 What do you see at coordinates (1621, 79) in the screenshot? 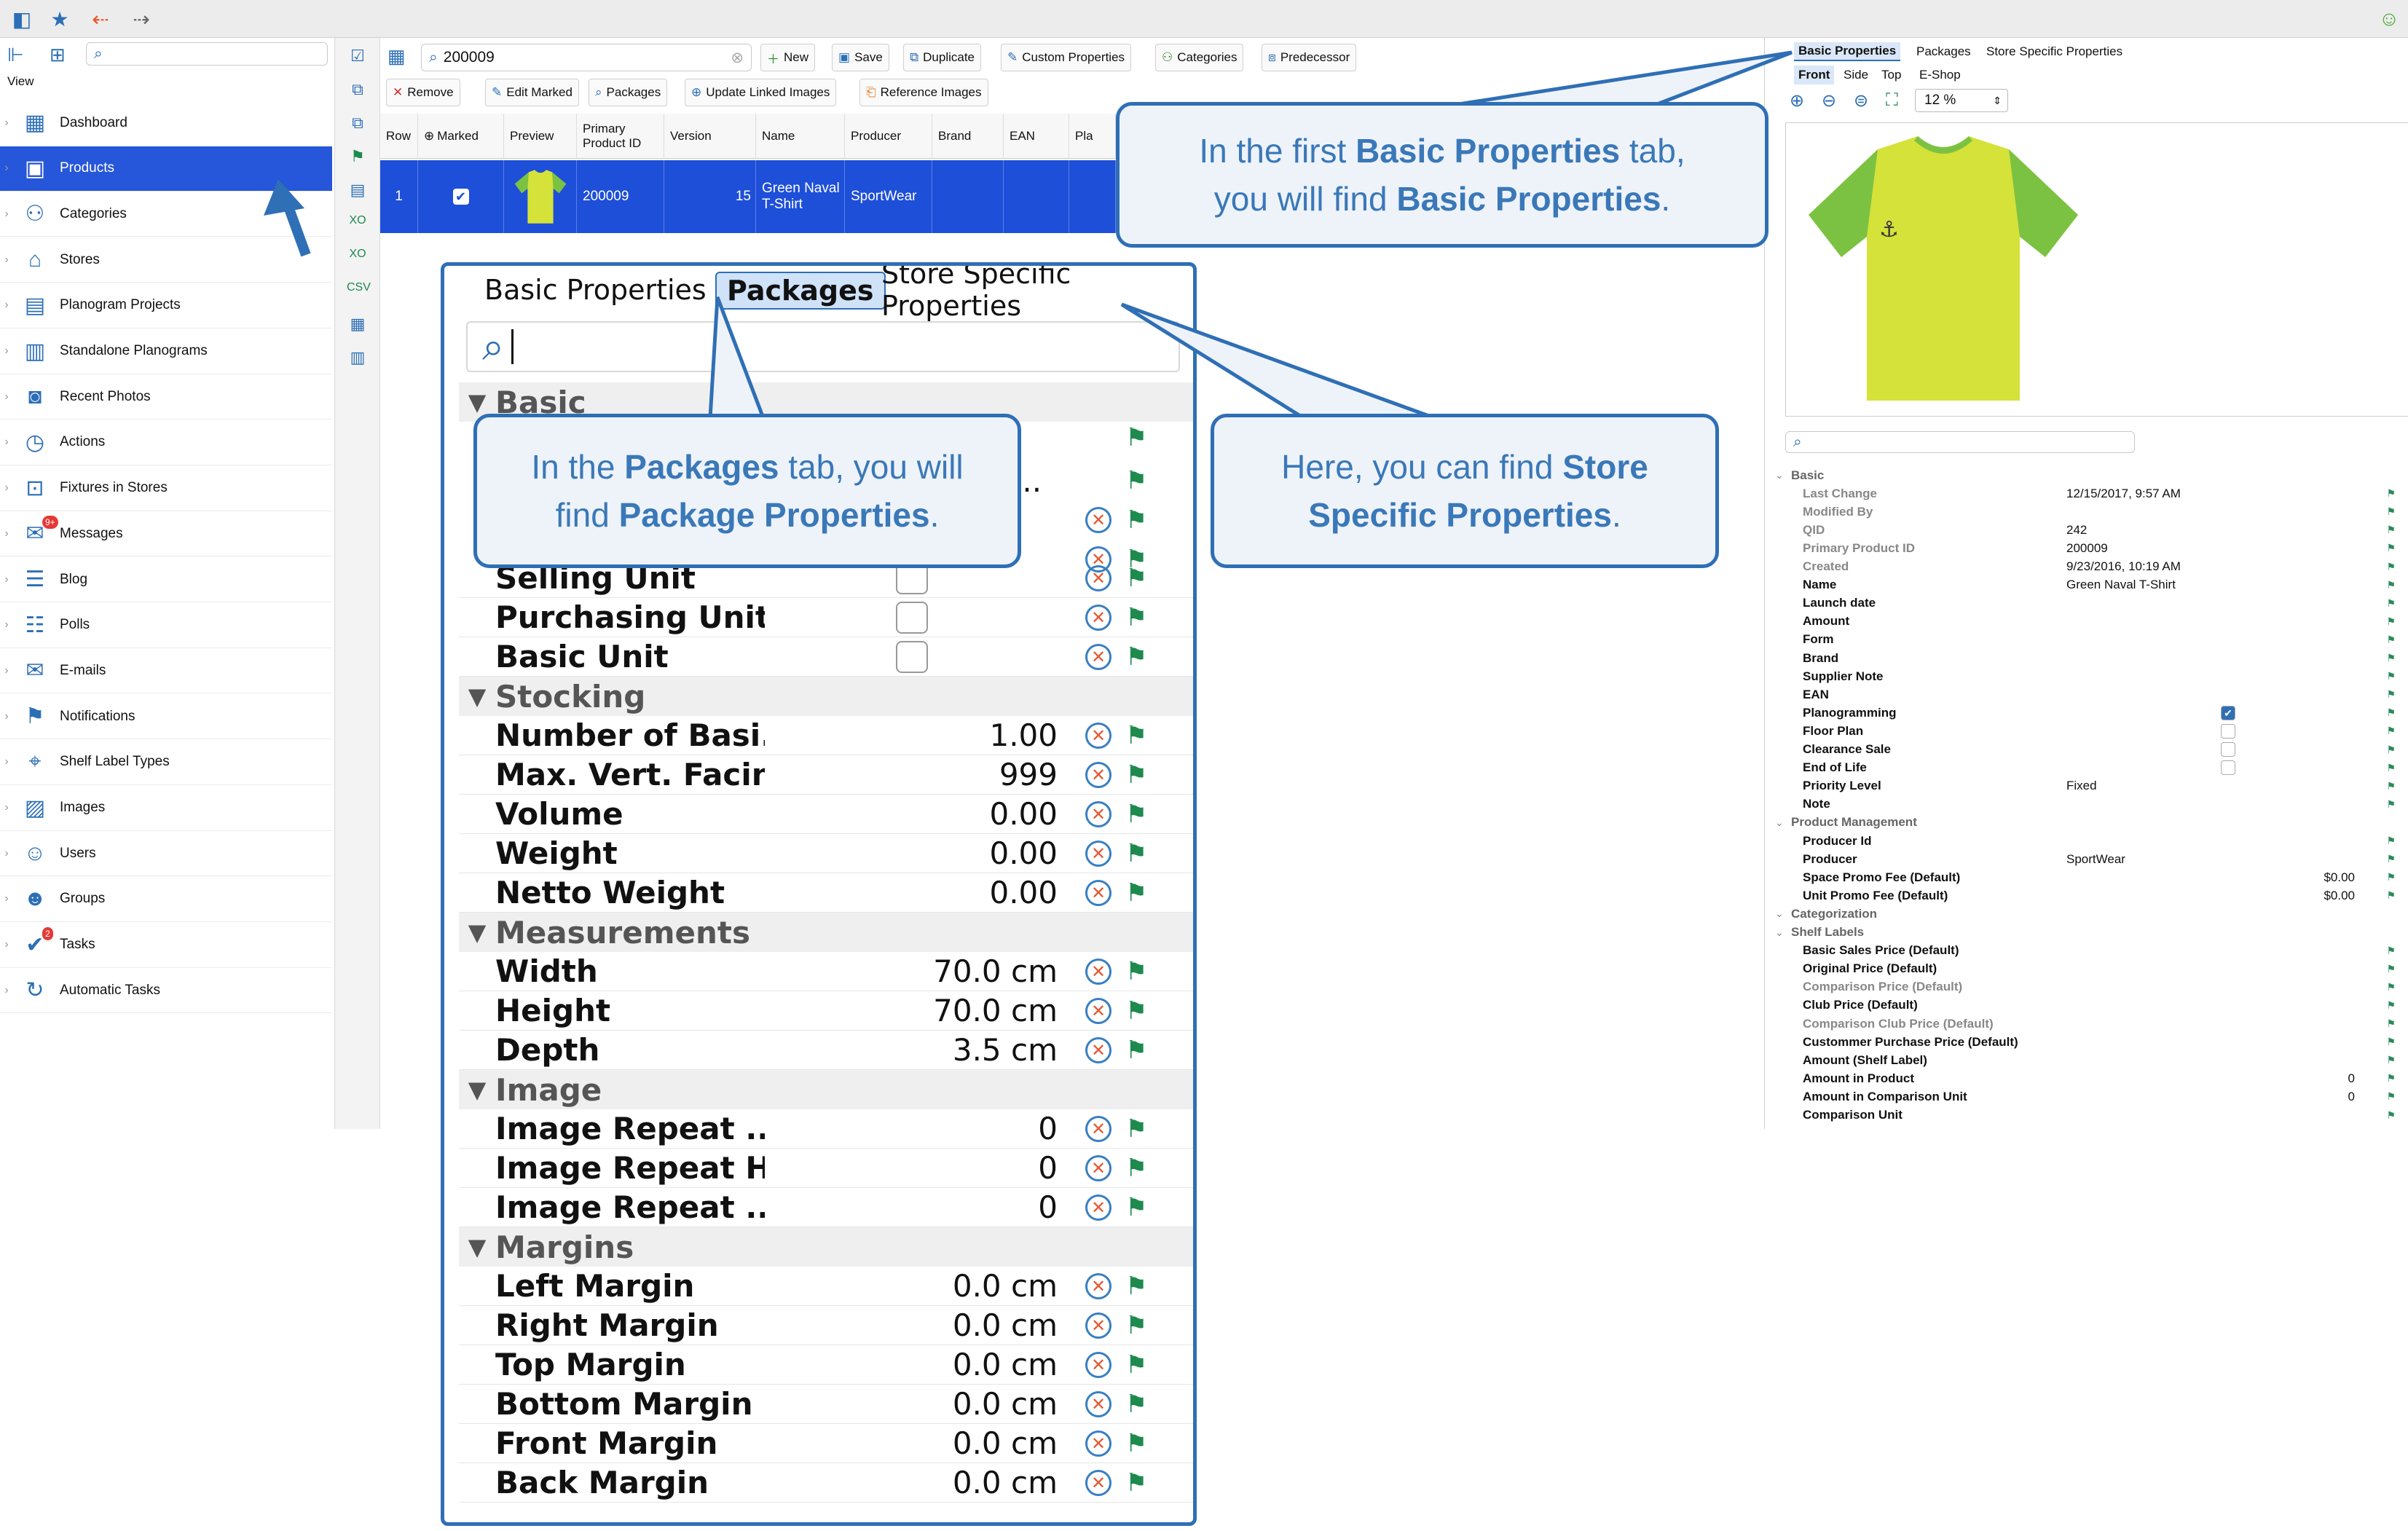
I see `basic-callout-pointer` at bounding box center [1621, 79].